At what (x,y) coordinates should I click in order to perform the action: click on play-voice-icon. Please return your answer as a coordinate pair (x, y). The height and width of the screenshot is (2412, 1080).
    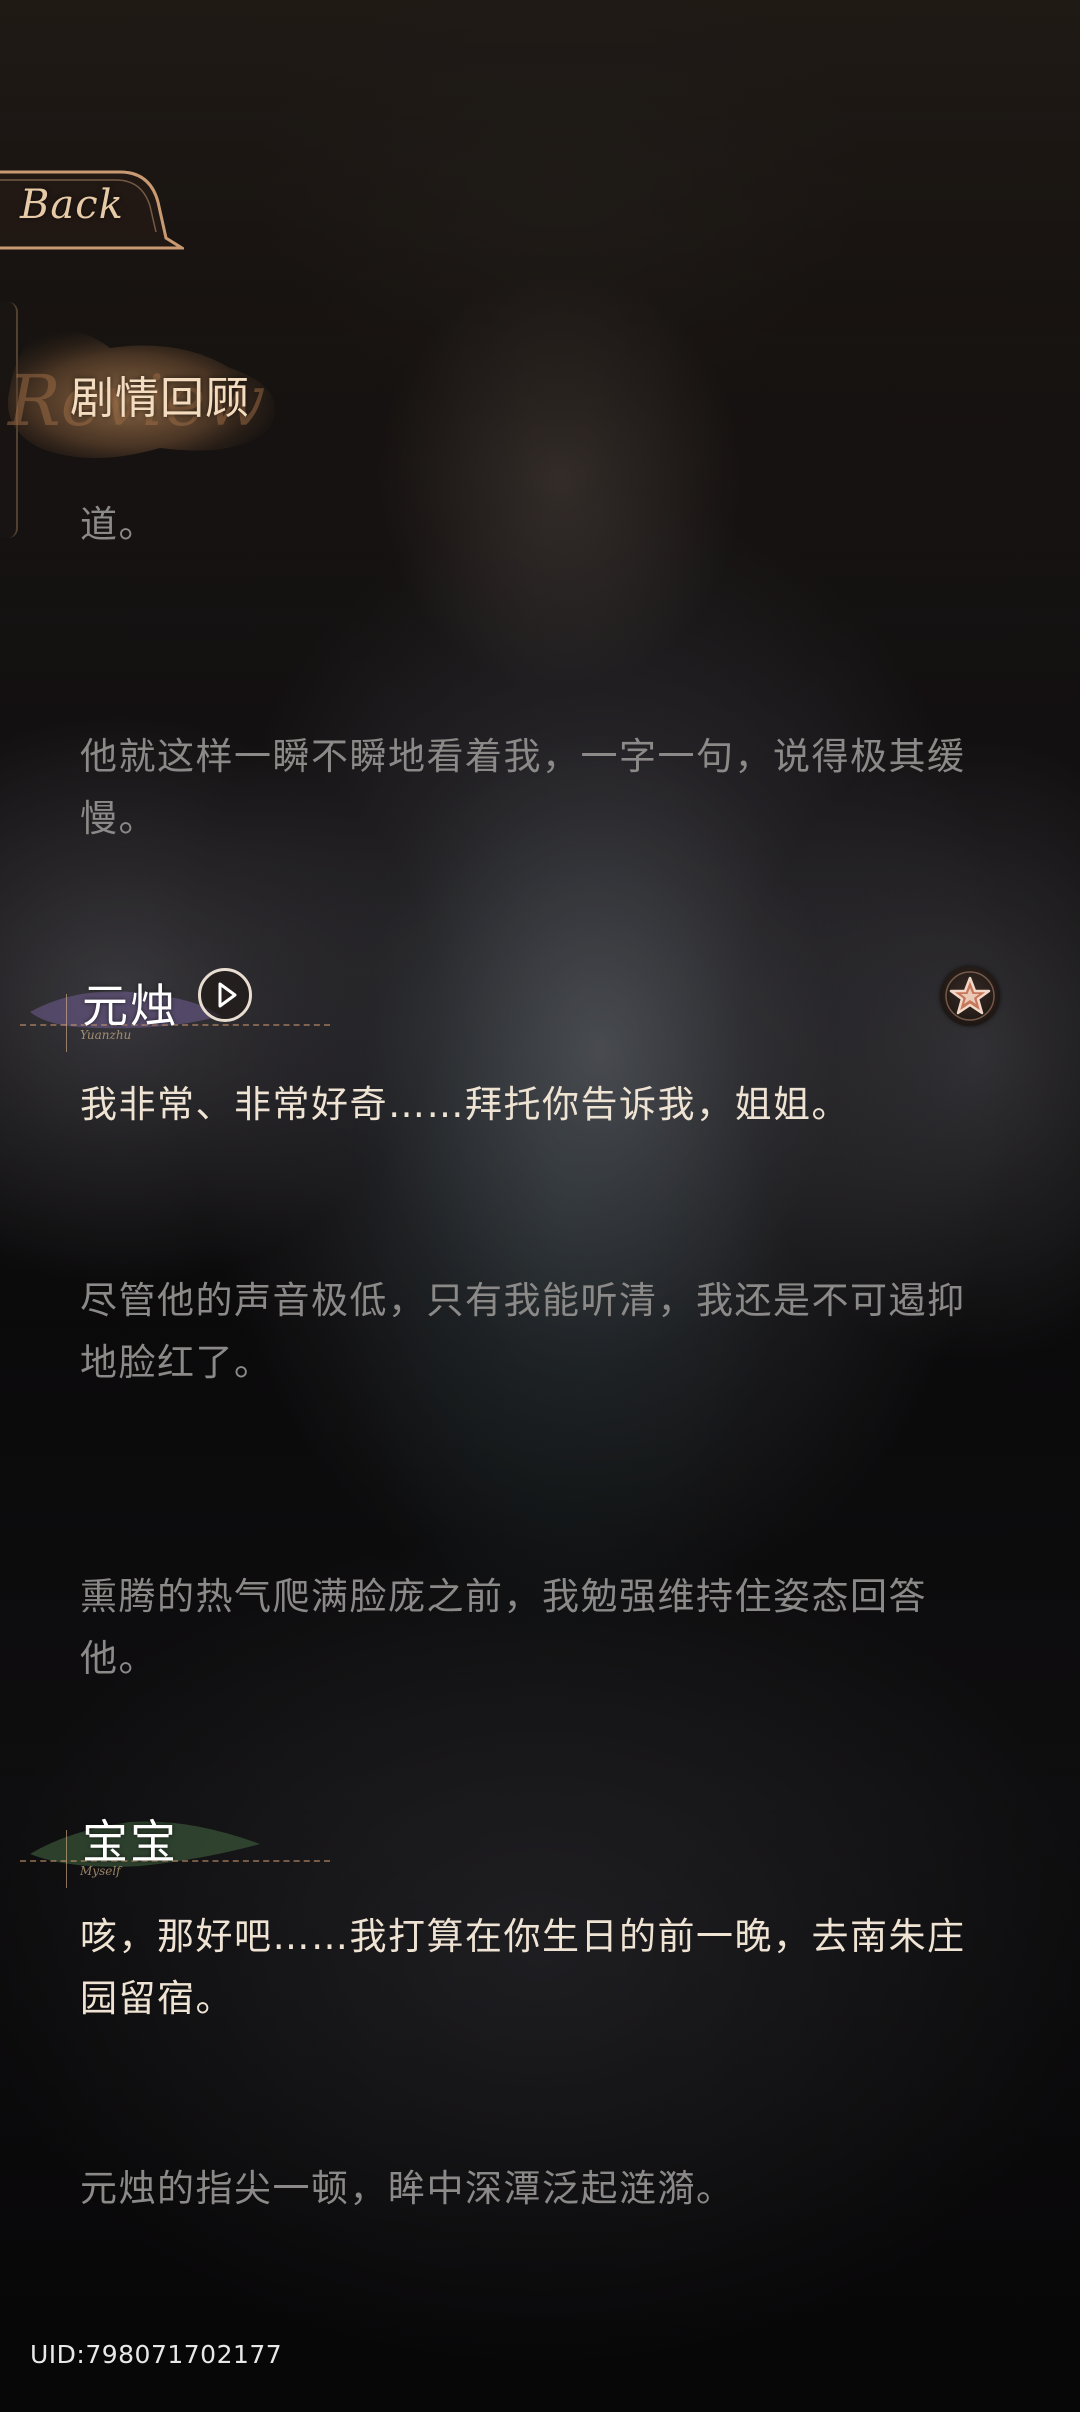
    Looking at the image, I should click on (227, 995).